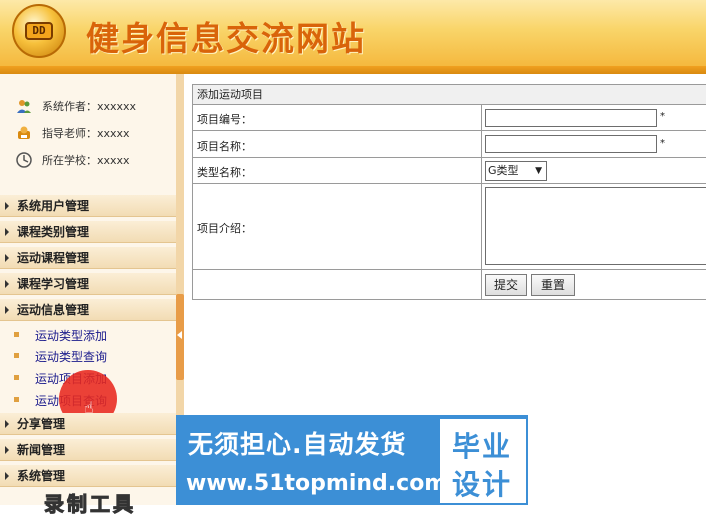 The height and width of the screenshot is (517, 706). I want to click on header-divider, so click(353, 70).